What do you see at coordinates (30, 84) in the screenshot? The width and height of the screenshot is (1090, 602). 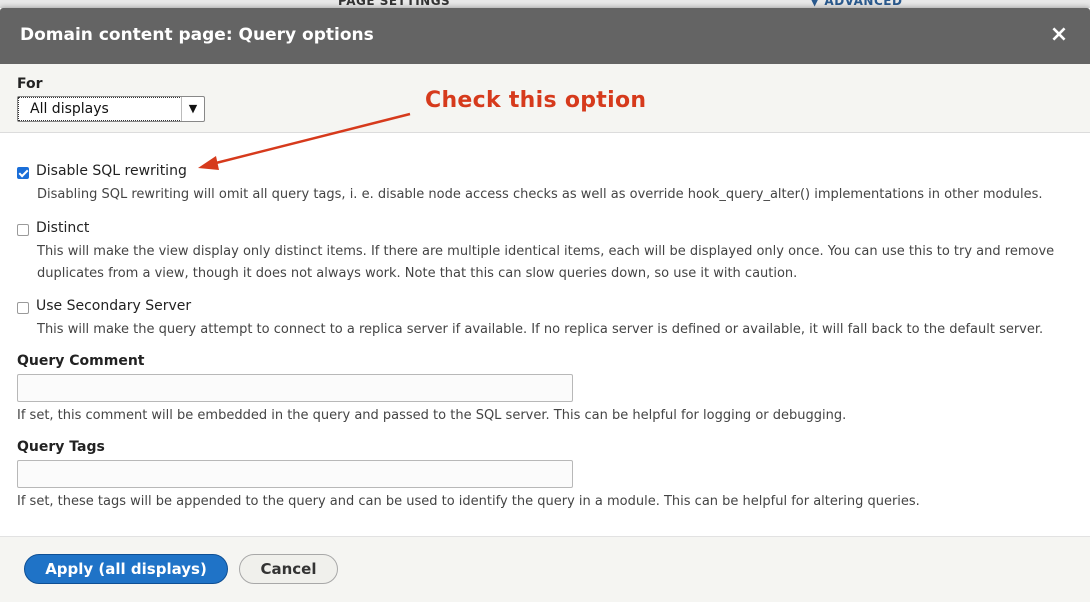 I see `for-label: For` at bounding box center [30, 84].